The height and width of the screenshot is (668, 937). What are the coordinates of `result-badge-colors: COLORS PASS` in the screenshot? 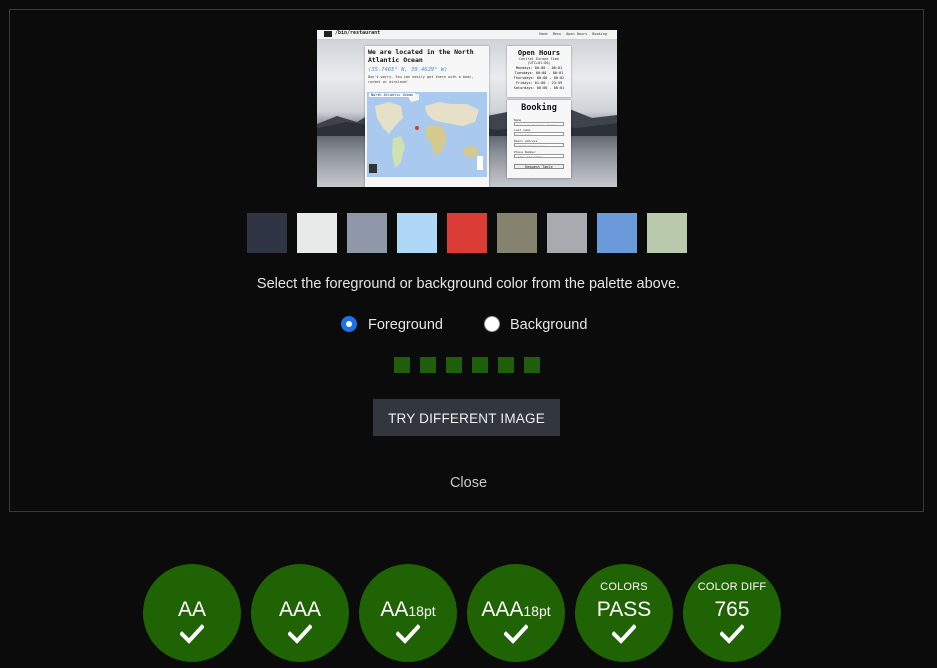 It's located at (624, 613).